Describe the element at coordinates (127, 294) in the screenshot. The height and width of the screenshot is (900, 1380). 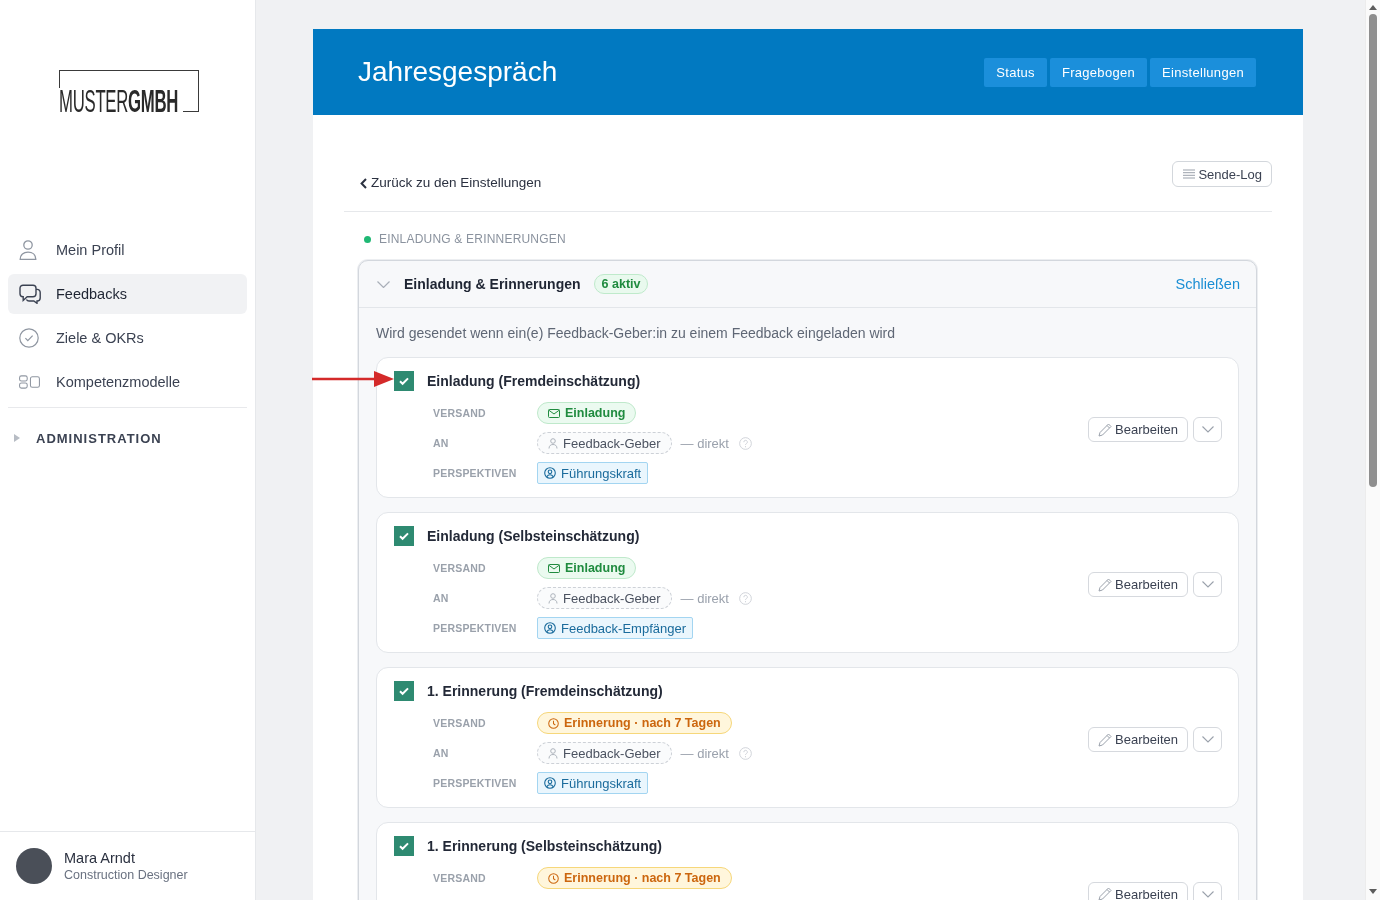
I see `sidebar-item: Feedbacks` at that location.